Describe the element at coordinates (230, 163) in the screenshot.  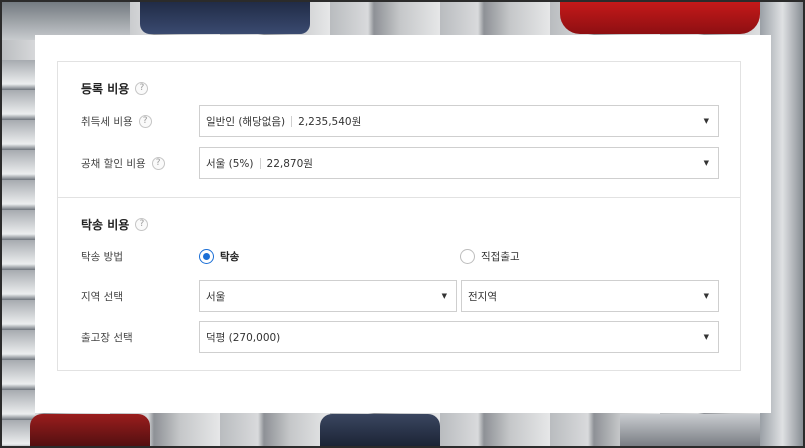
I see `bond-discount-option: 서울 (5%)` at that location.